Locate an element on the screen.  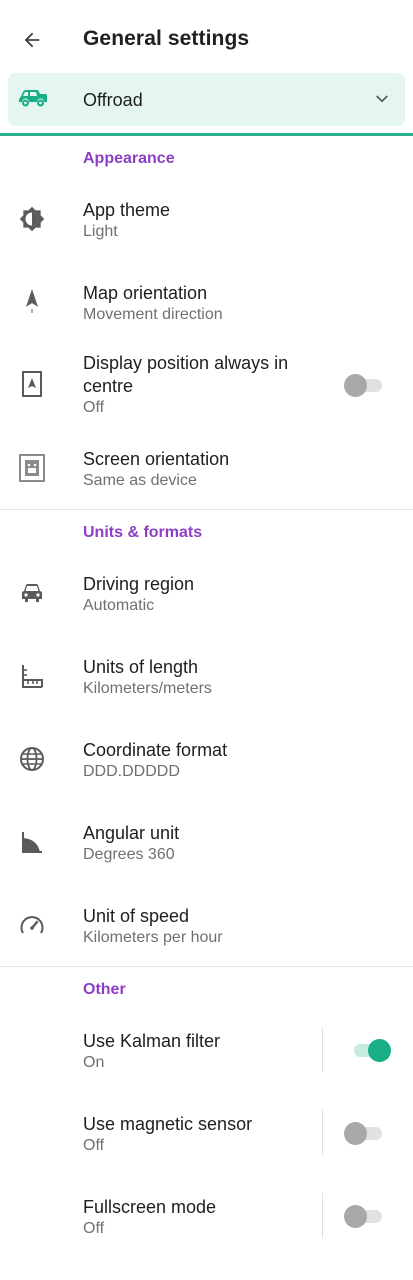
setting-title: Fullscreen mode is located at coordinates (150, 1207).